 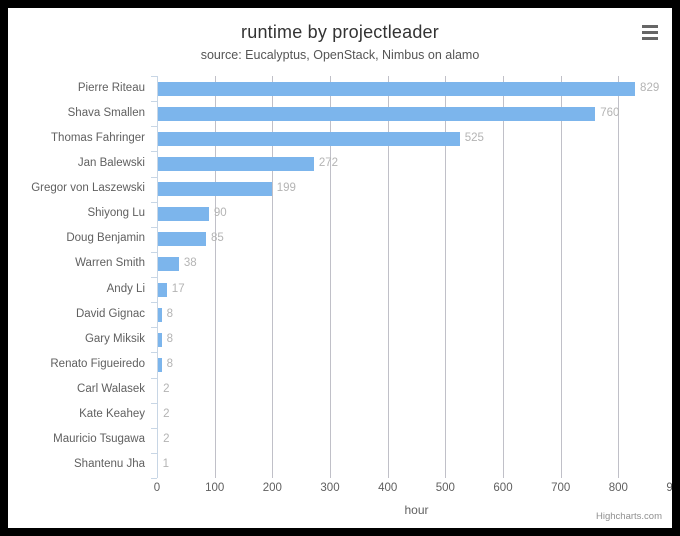 I want to click on x-axis-tick-labels: 0 100 200 300 400 500 600 700 800 900, so click(x=412, y=490).